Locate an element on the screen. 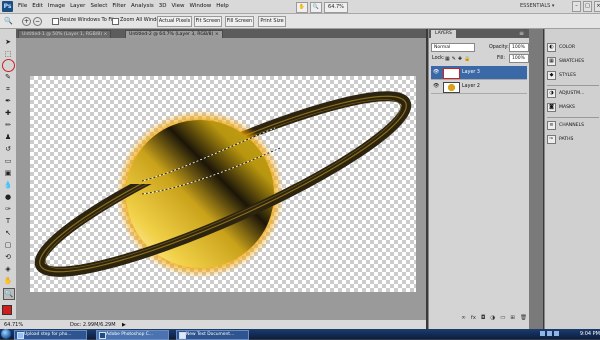 Image resolution: width=600 pixels, height=340 pixels. pen-tool-icon: ✑ is located at coordinates (8, 209).